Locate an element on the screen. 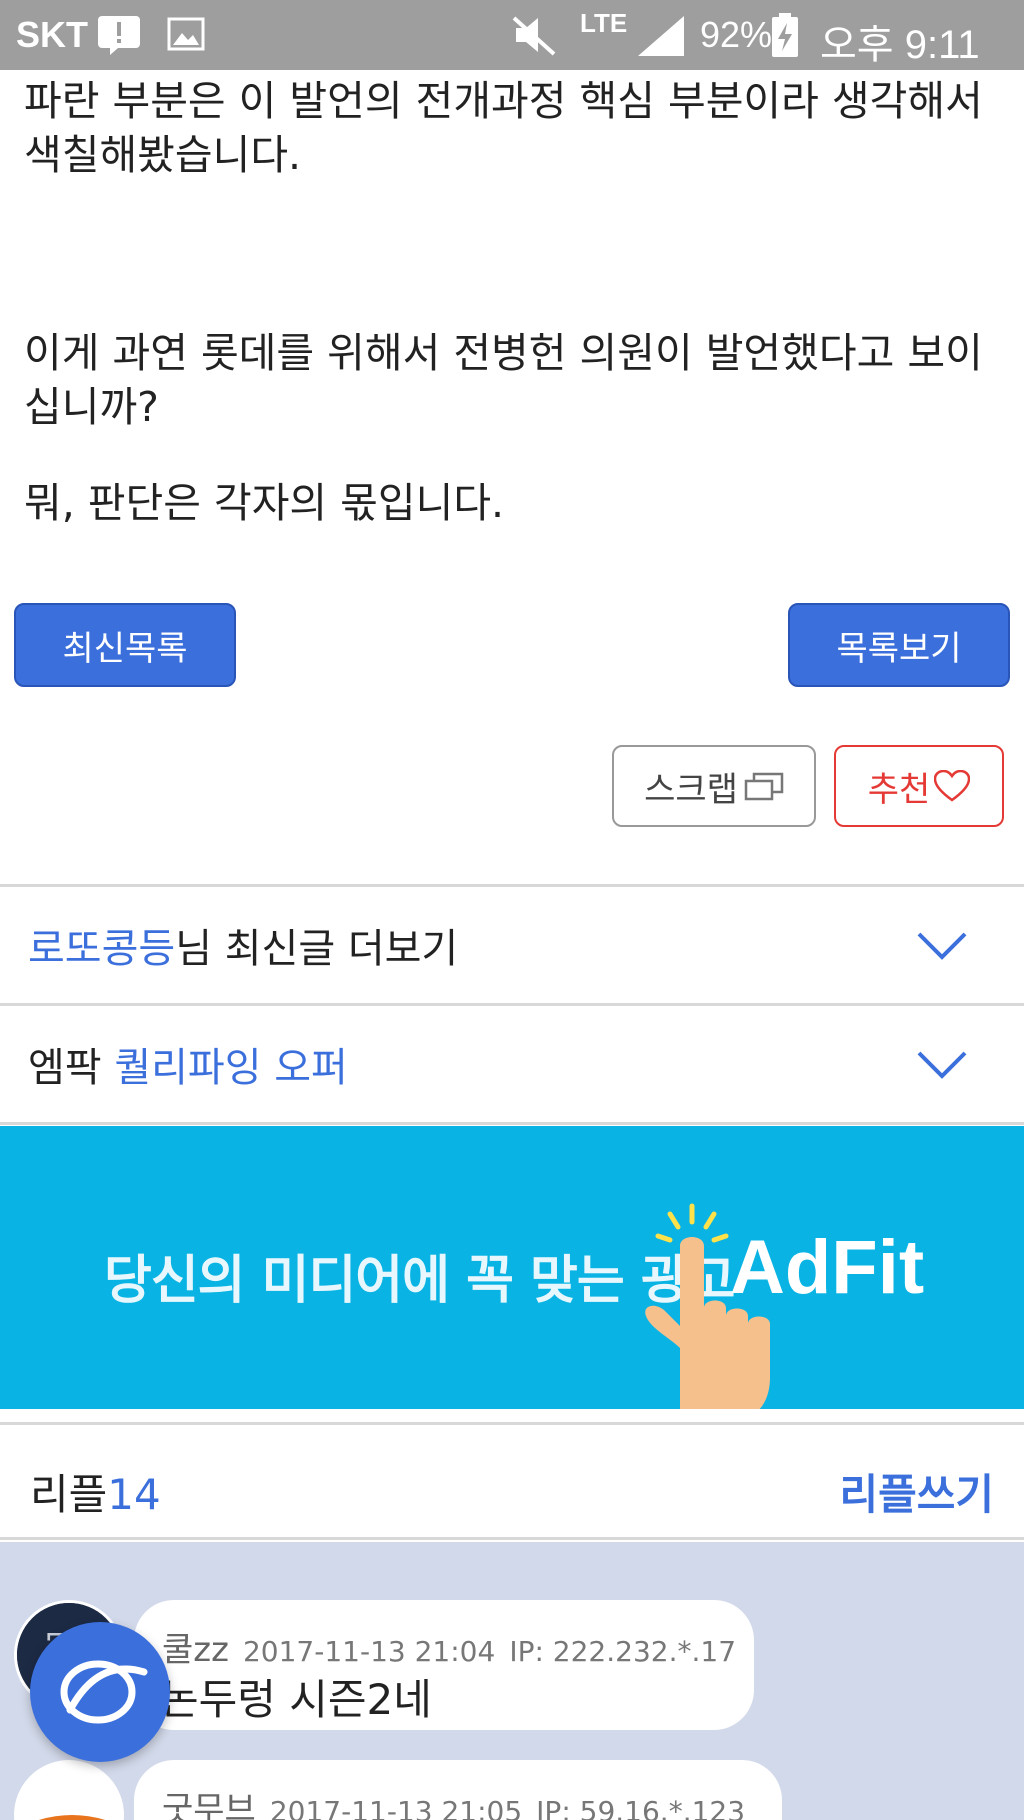 This screenshot has height=1820, width=1024. article-paragraph: 이게 과연 롯데를 위해서 전병헌 의원이 발언했다고 보이십니까? is located at coordinates (503, 380).